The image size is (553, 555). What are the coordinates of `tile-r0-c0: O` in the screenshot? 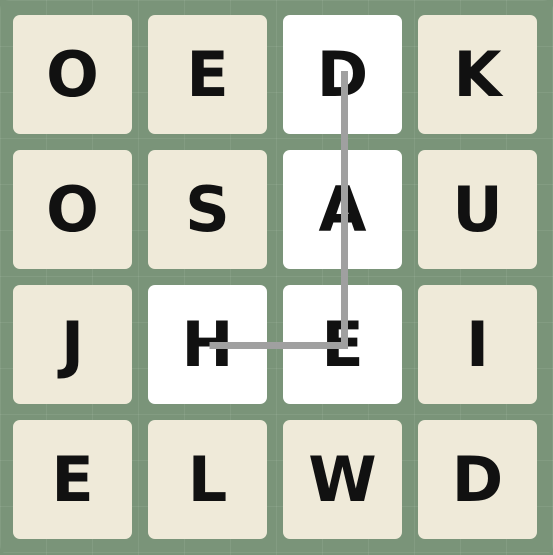 It's located at (72, 74).